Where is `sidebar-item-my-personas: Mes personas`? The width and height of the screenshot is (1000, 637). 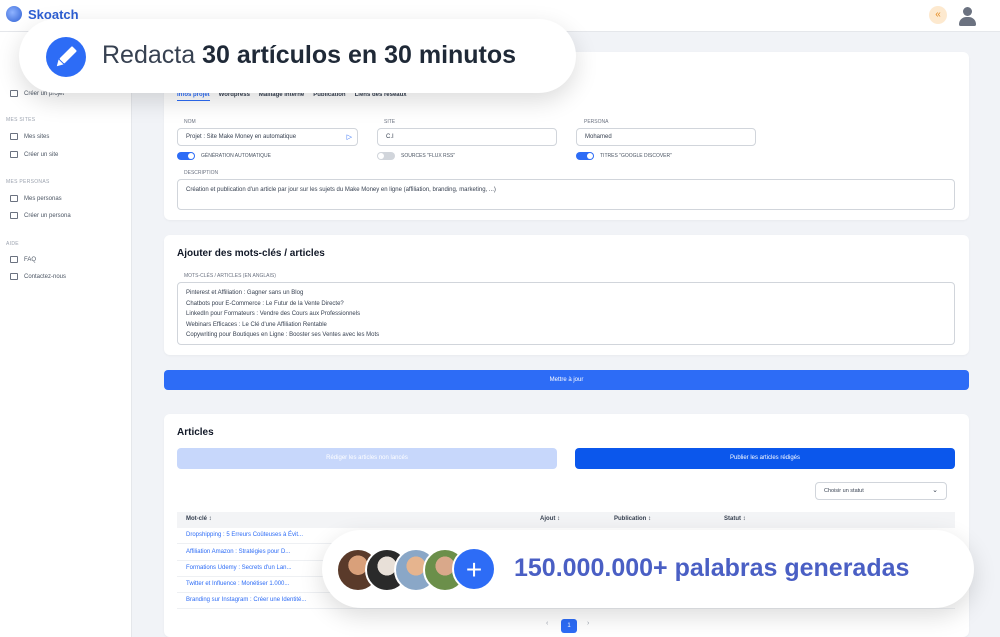
sidebar-item-my-personas: Mes personas is located at coordinates (36, 198).